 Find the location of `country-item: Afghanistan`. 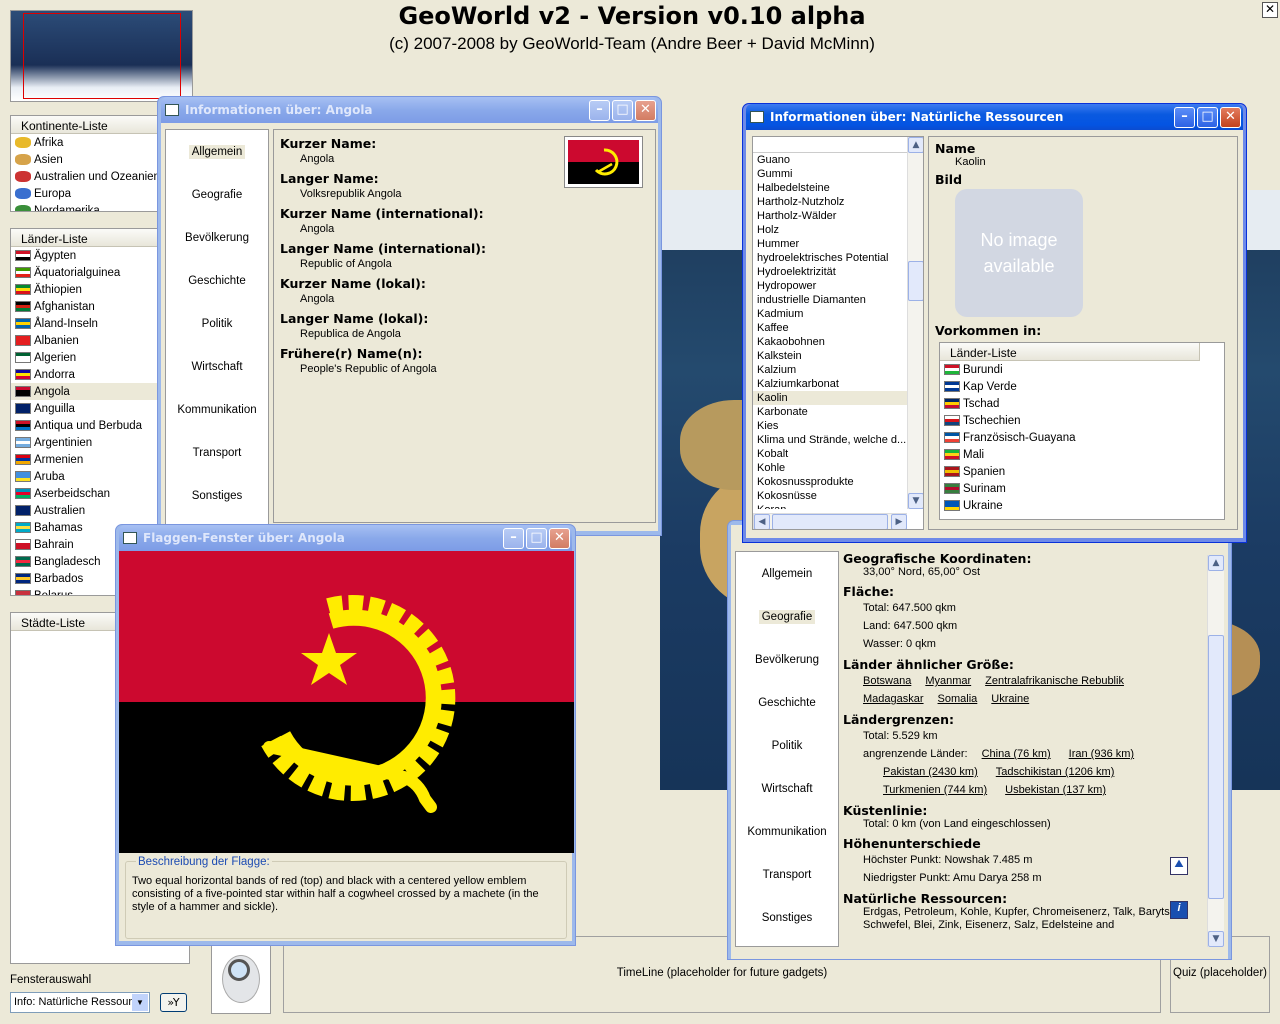

country-item: Afghanistan is located at coordinates (85, 306).